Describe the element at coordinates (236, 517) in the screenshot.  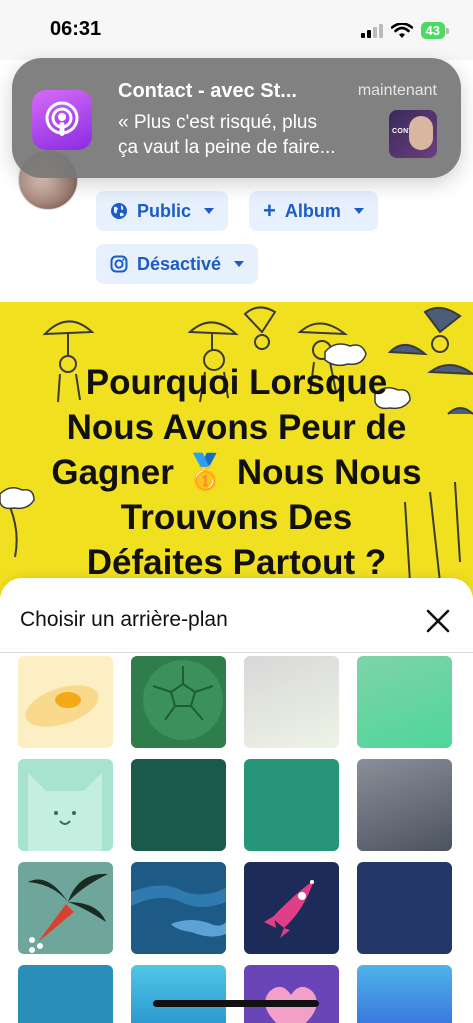
I see `post-text-line: Trouvons Des` at that location.